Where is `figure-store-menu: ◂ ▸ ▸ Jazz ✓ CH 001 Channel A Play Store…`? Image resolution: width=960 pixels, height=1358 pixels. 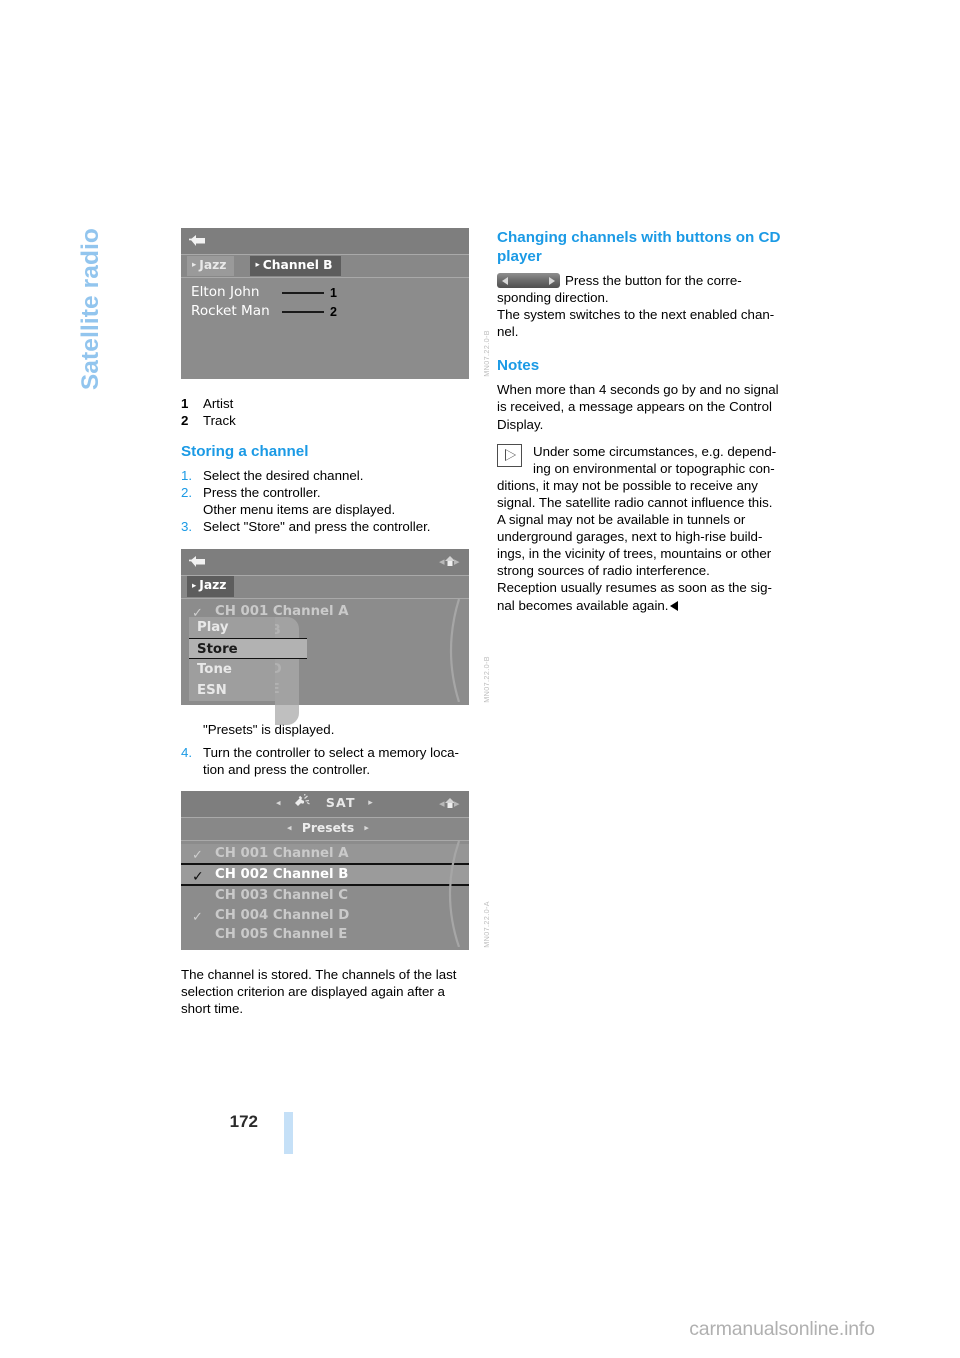 figure-store-menu: ◂ ▸ ▸ Jazz ✓ CH 001 Channel A Play Store… is located at coordinates (336, 636).